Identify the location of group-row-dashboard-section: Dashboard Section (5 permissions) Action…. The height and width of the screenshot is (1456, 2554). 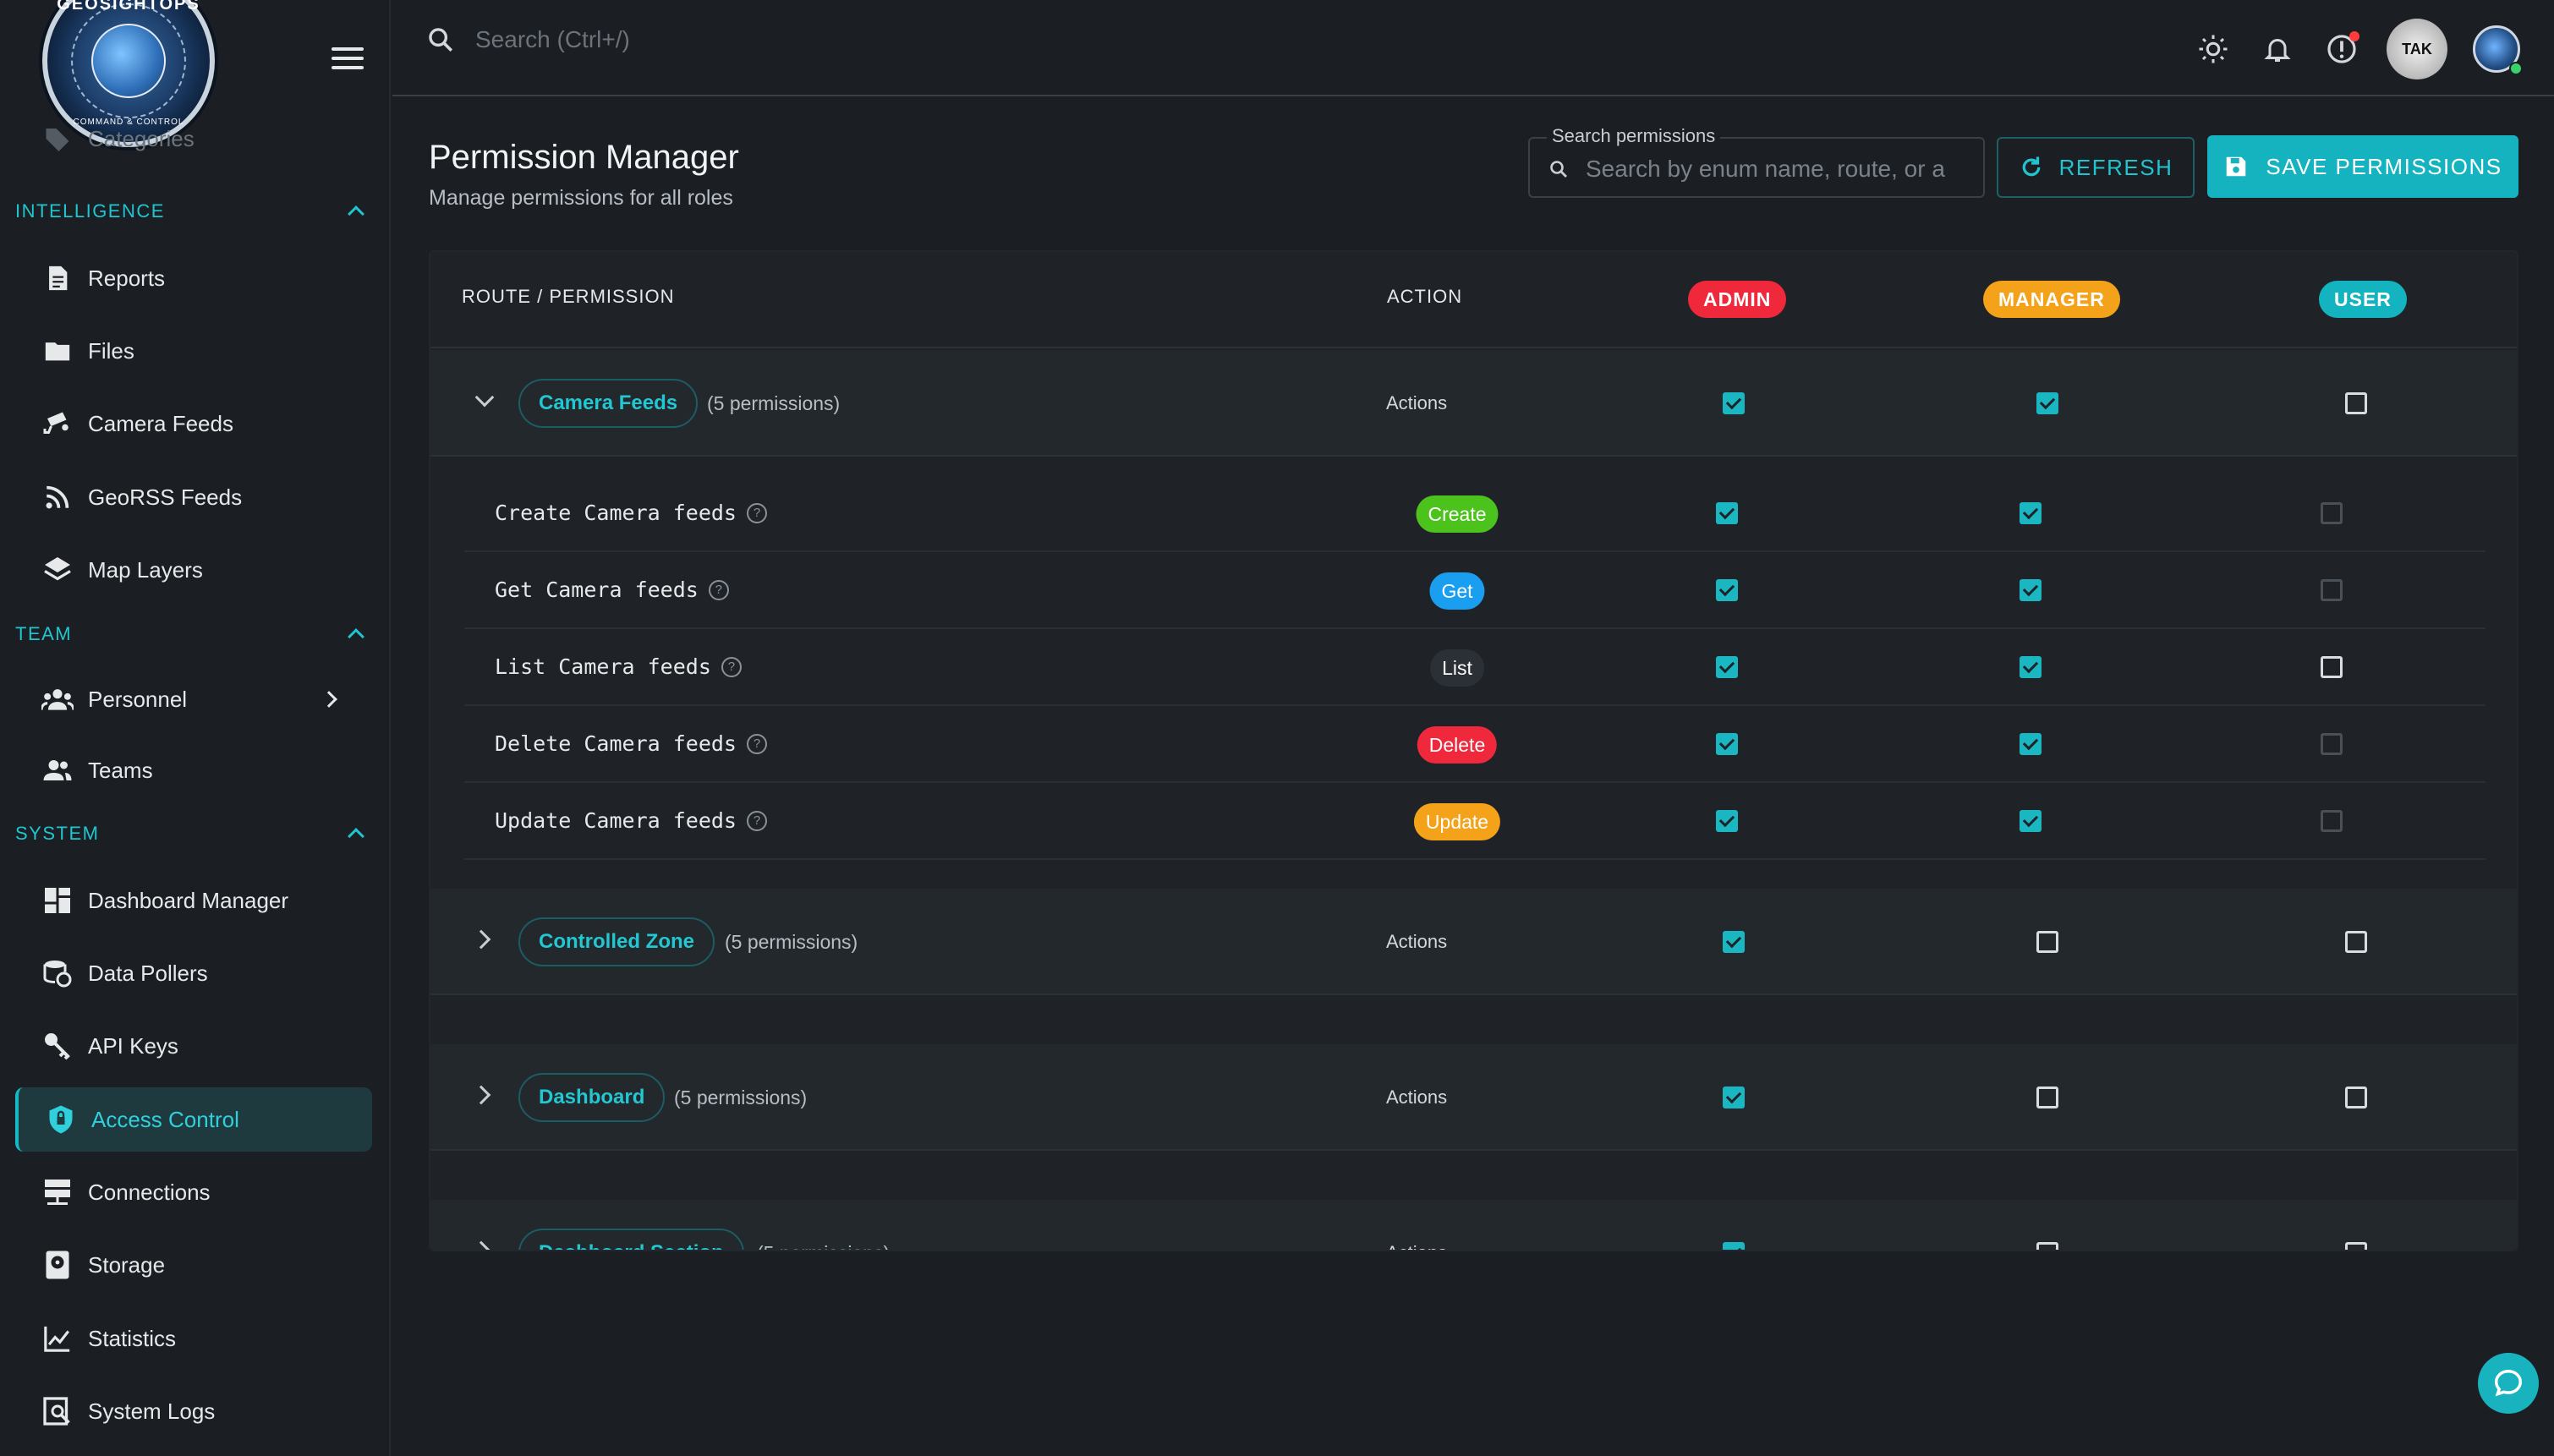
(1473, 1225).